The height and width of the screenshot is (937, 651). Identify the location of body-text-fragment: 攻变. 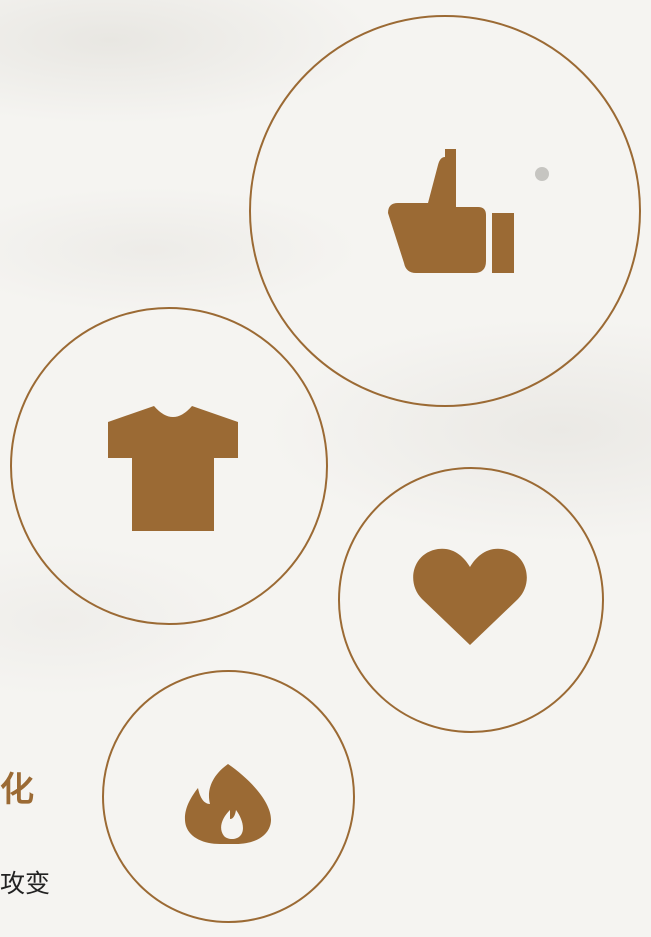
(25, 883).